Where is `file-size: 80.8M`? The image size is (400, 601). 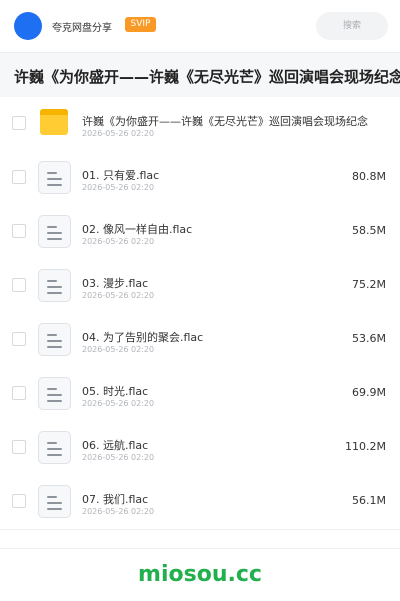
file-size: 80.8M is located at coordinates (369, 176).